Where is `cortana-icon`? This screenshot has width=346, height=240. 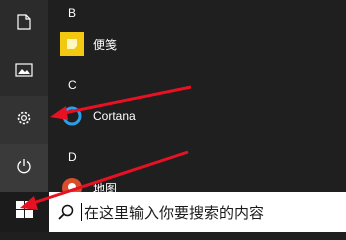
cortana-icon is located at coordinates (72, 116).